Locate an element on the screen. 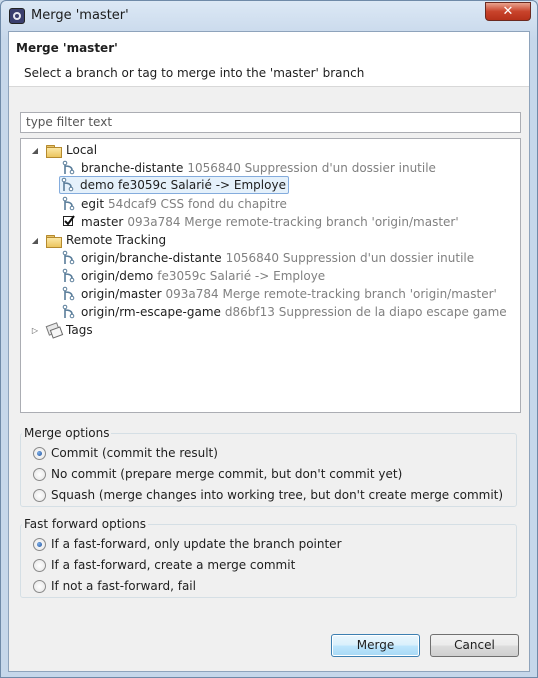  tree-item-egit: egit 54dcaf9 CSS fond du chapitre is located at coordinates (174, 204).